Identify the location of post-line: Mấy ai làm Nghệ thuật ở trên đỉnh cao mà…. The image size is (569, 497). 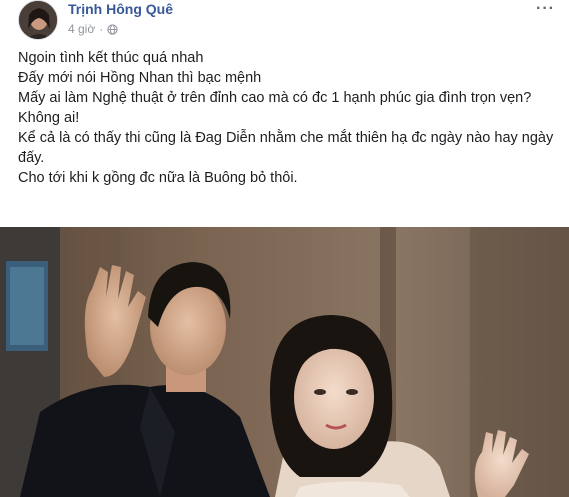
(275, 98).